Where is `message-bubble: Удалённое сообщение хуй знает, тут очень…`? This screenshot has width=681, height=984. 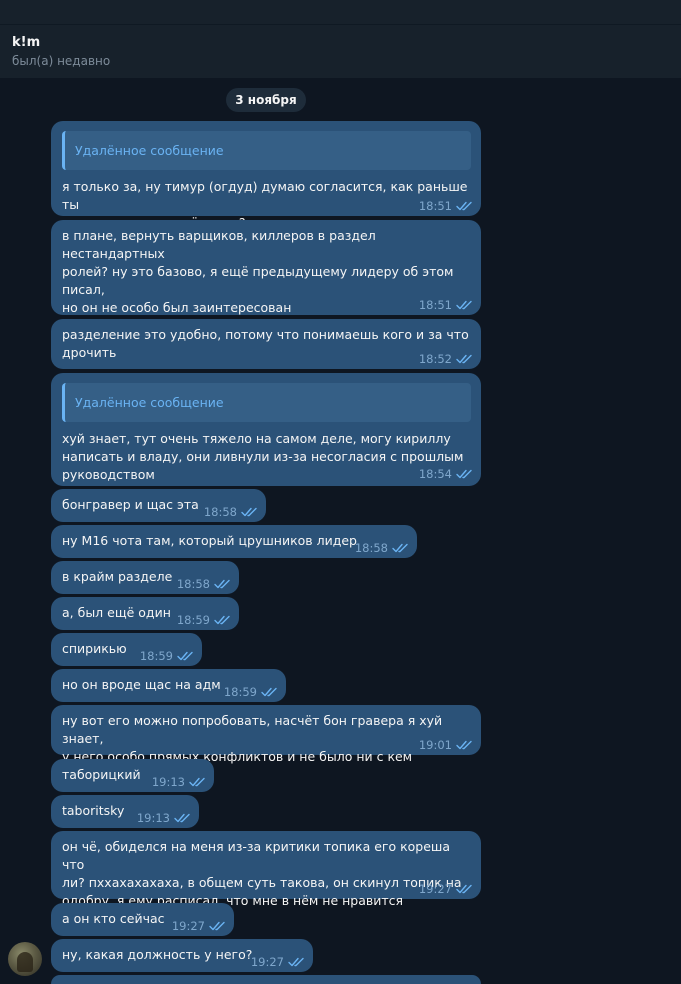 message-bubble: Удалённое сообщение хуй знает, тут очень… is located at coordinates (266, 429).